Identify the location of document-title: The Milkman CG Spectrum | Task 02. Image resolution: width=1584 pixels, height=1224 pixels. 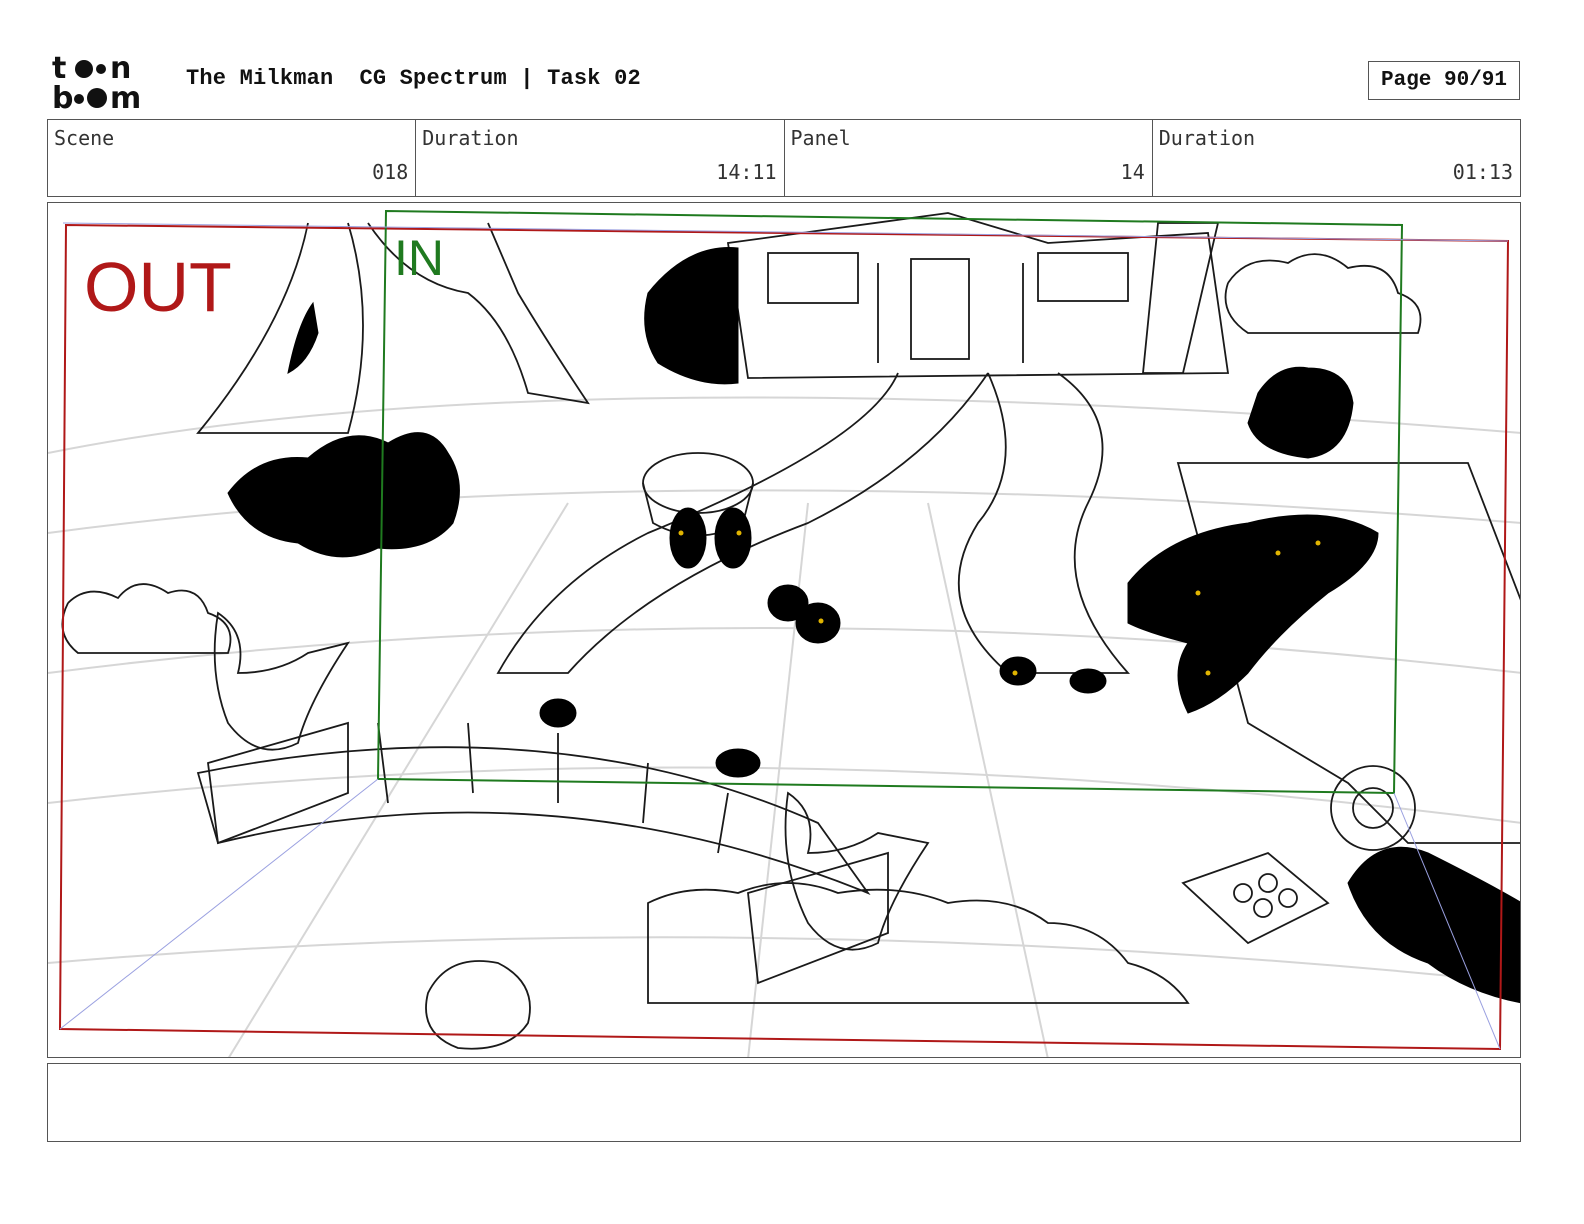
(426, 78).